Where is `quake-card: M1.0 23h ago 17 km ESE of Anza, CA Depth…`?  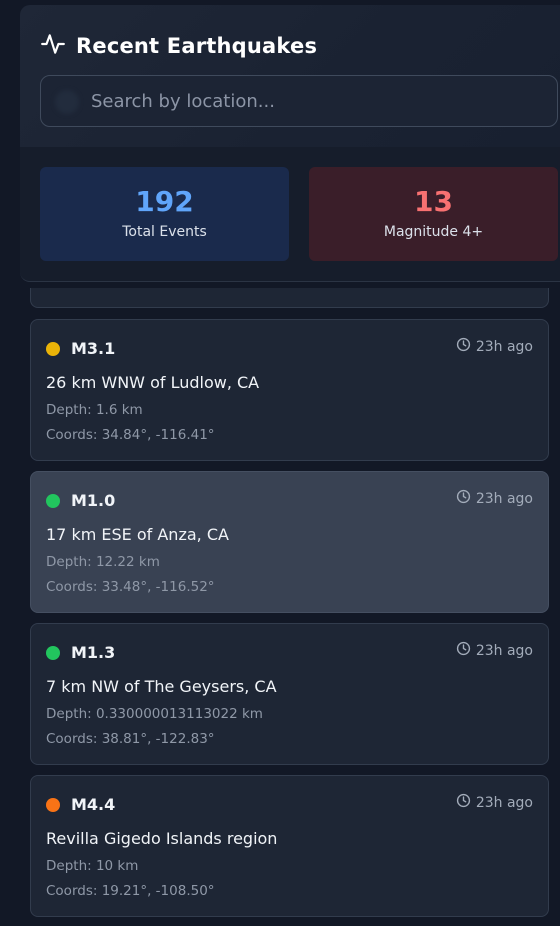 quake-card: M1.0 23h ago 17 km ESE of Anza, CA Depth… is located at coordinates (289, 542).